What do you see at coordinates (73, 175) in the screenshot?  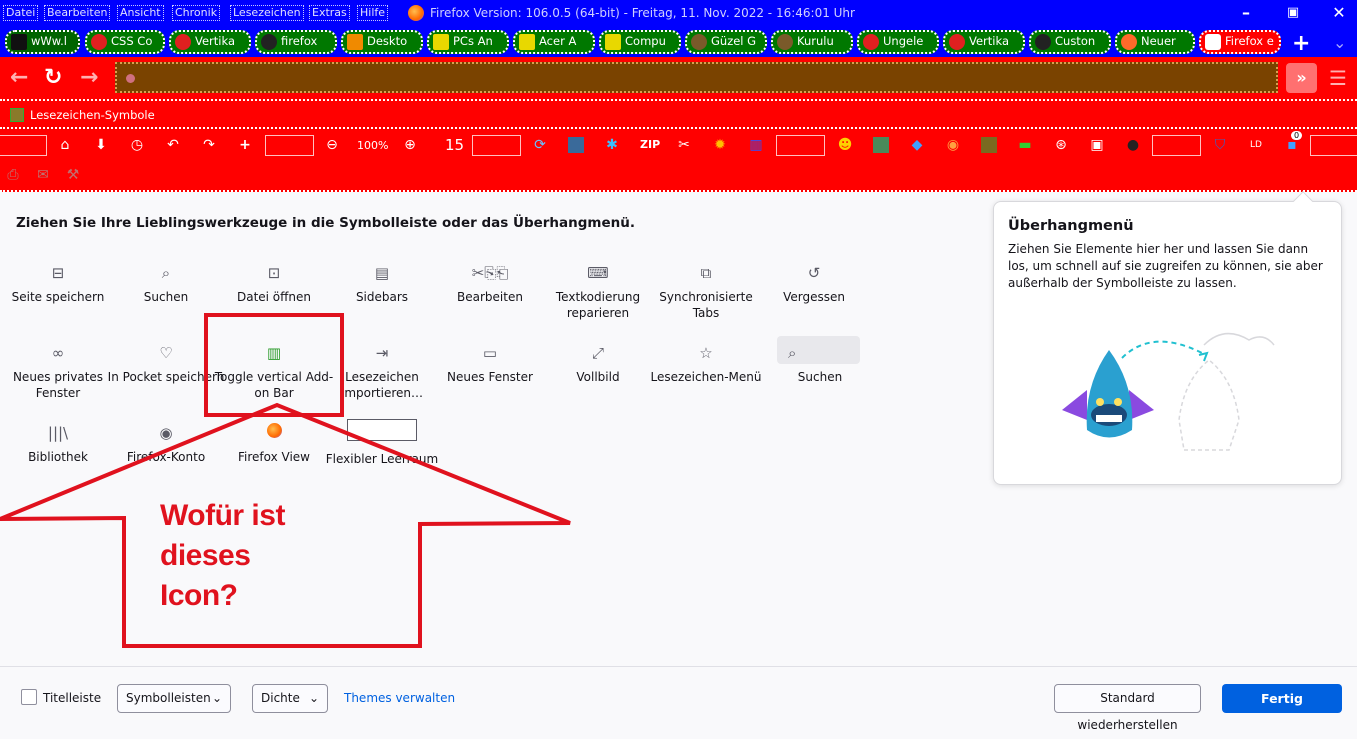 I see `wrench-icon: ⚒` at bounding box center [73, 175].